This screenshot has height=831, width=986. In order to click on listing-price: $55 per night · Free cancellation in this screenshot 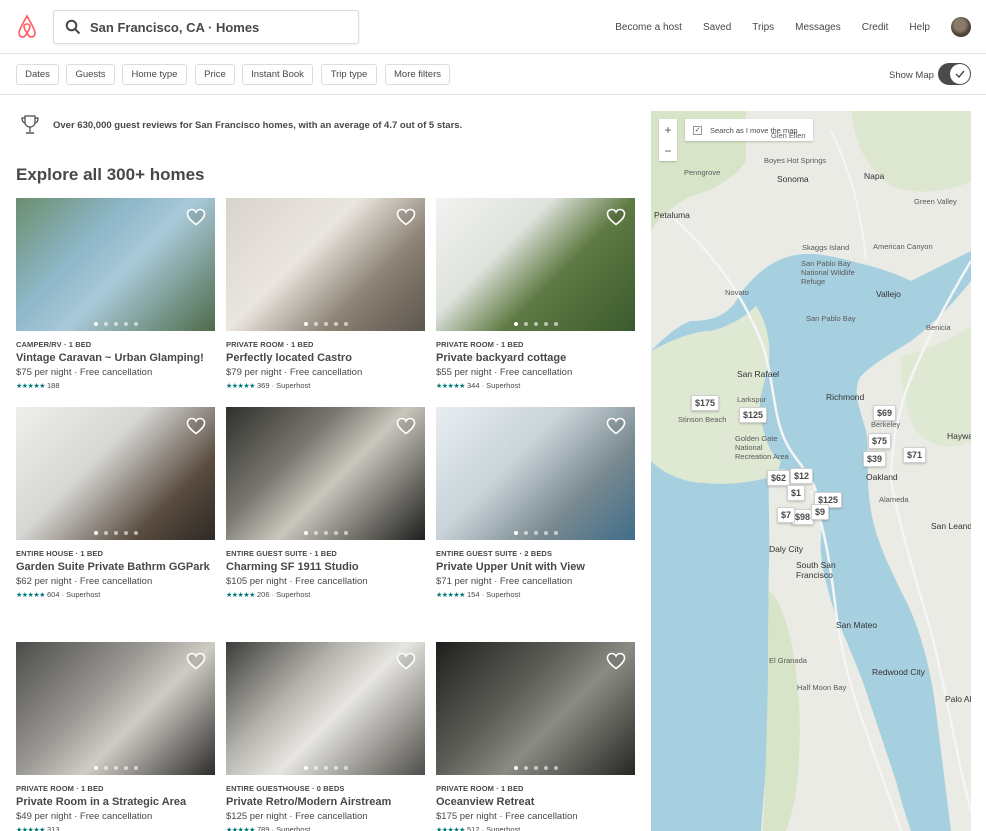, I will do `click(504, 372)`.